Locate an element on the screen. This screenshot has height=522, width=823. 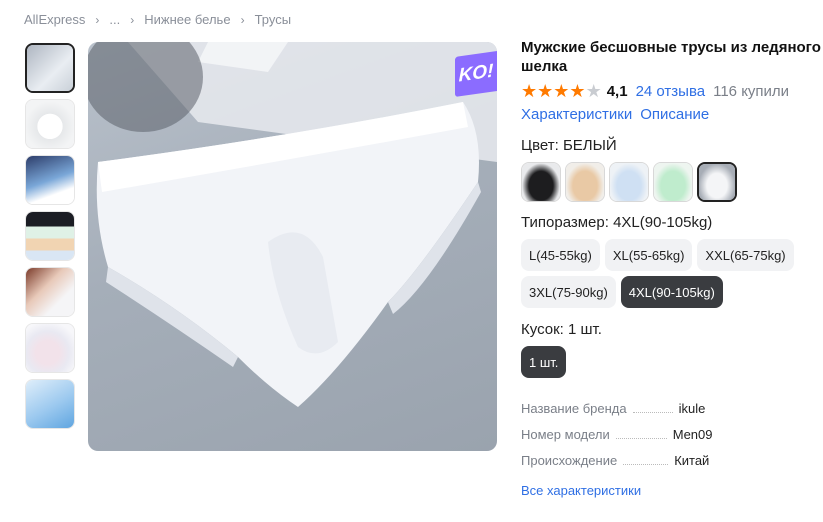
breadcrumb-home: AllExpress is located at coordinates (54, 19).